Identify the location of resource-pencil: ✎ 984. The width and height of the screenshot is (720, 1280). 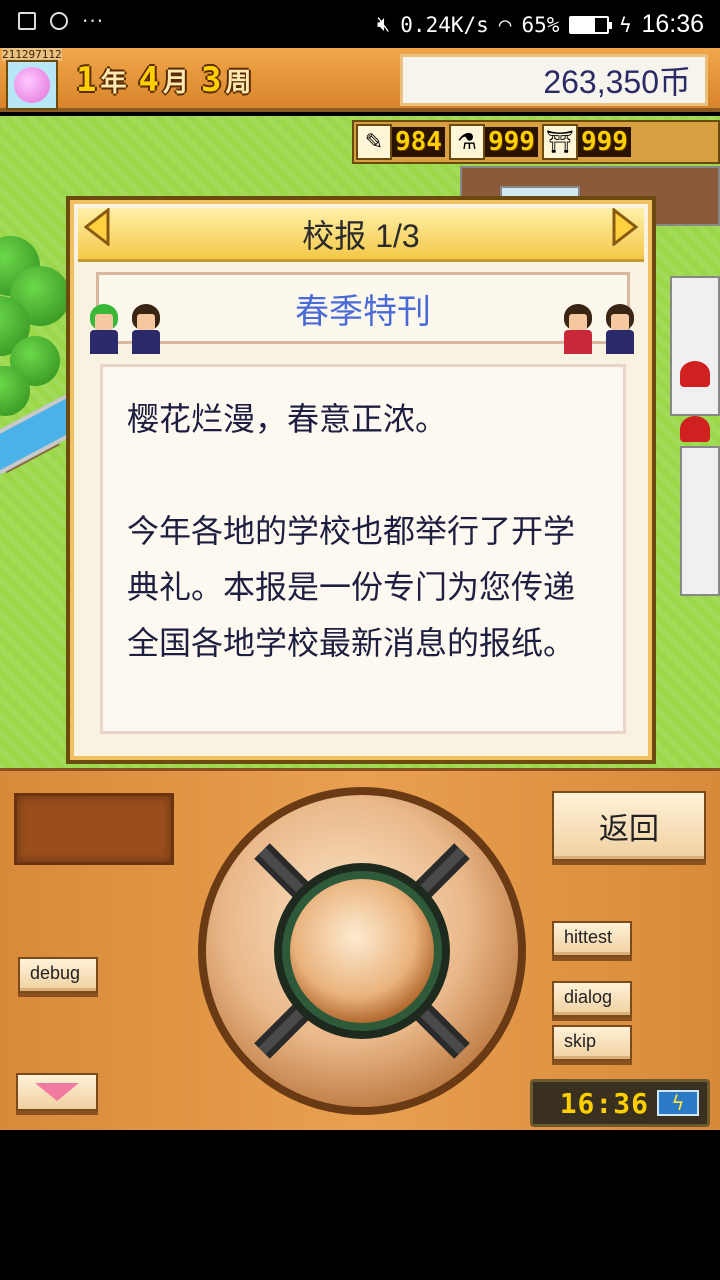
(400, 142).